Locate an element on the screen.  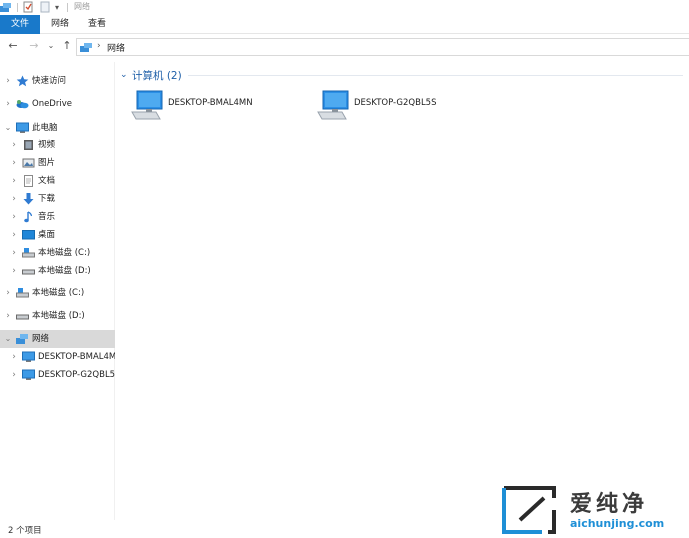
nav-item-desktop: › 桌面 is located at coordinates (57, 235).